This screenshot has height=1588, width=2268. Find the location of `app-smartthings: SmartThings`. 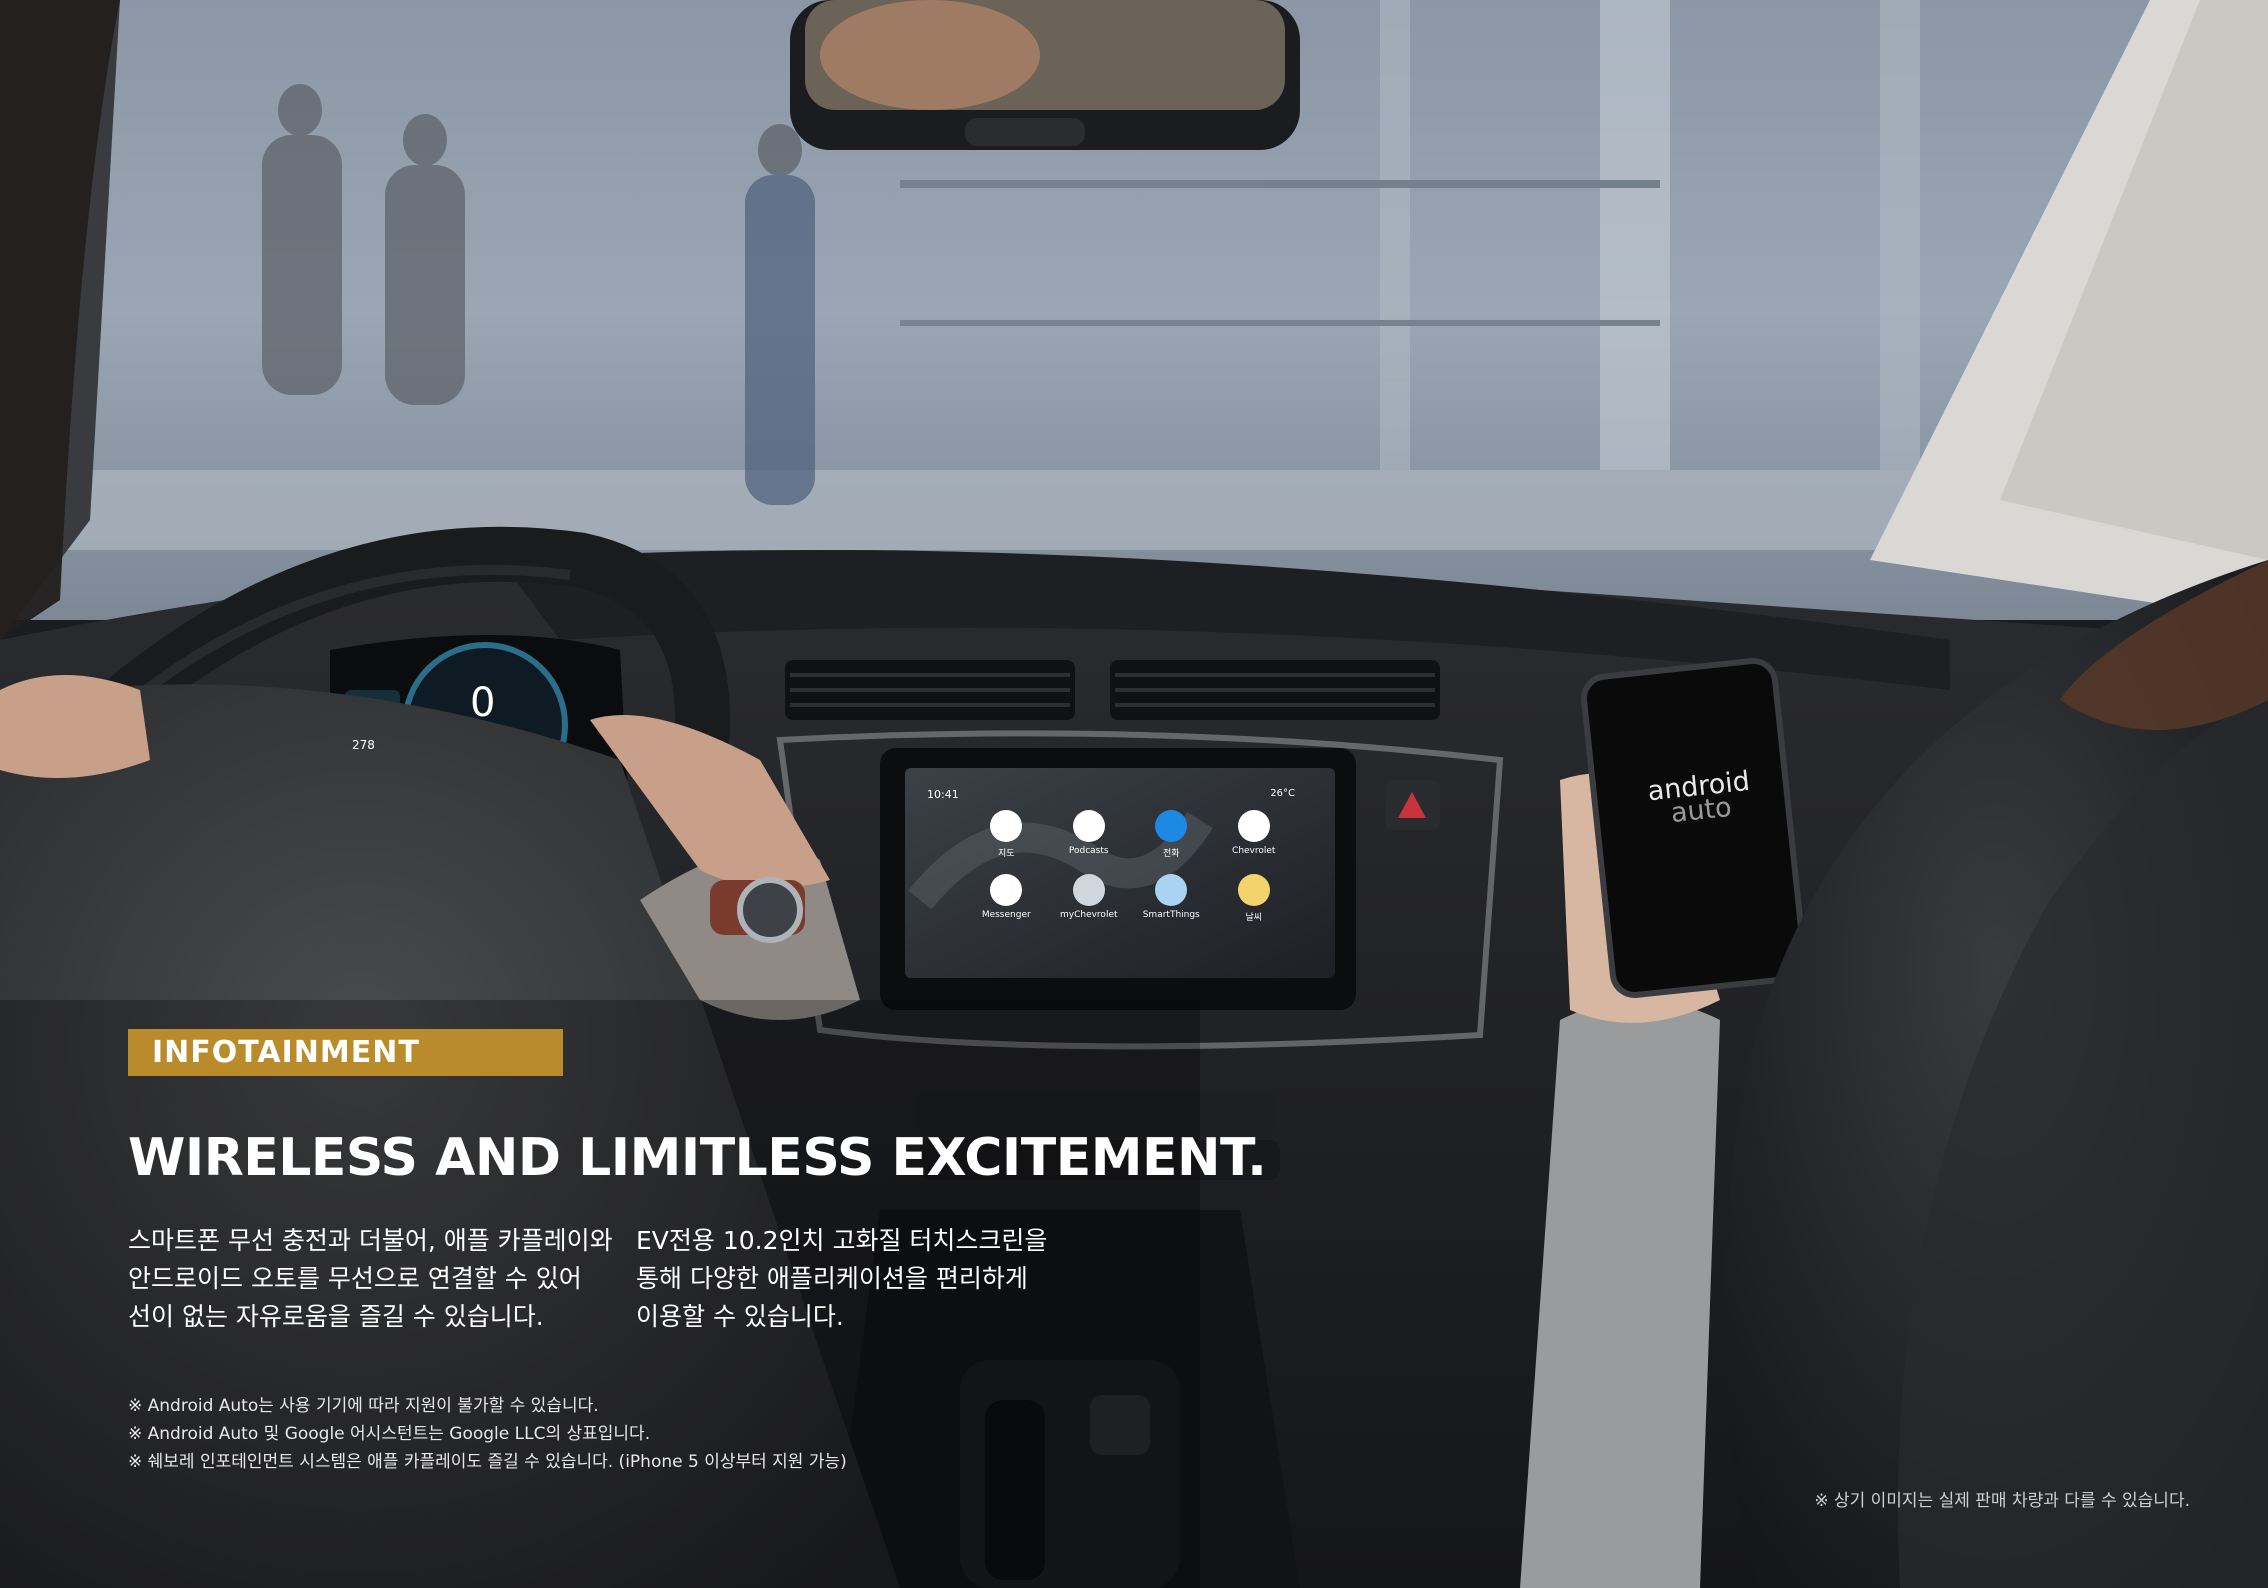

app-smartthings: SmartThings is located at coordinates (1171, 902).